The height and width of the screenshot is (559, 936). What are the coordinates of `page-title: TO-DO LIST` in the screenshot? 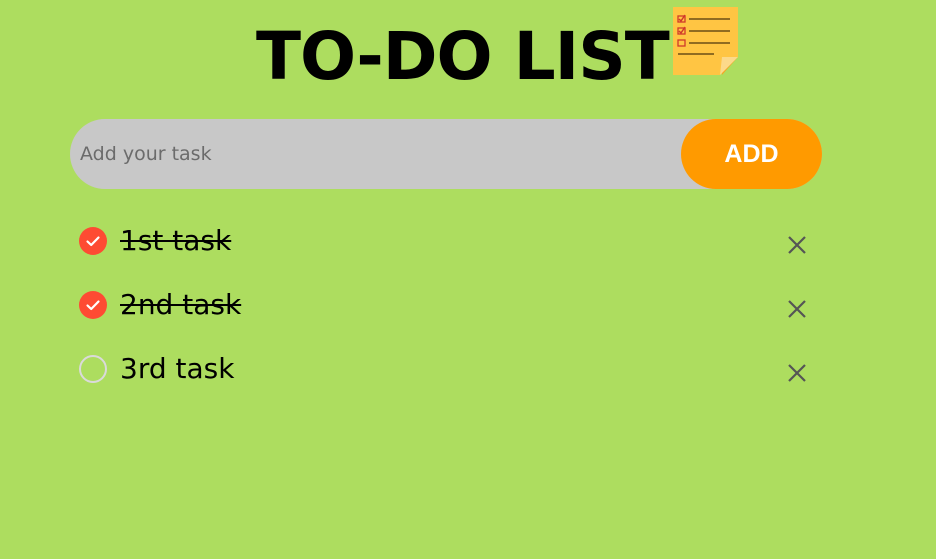 It's located at (463, 56).